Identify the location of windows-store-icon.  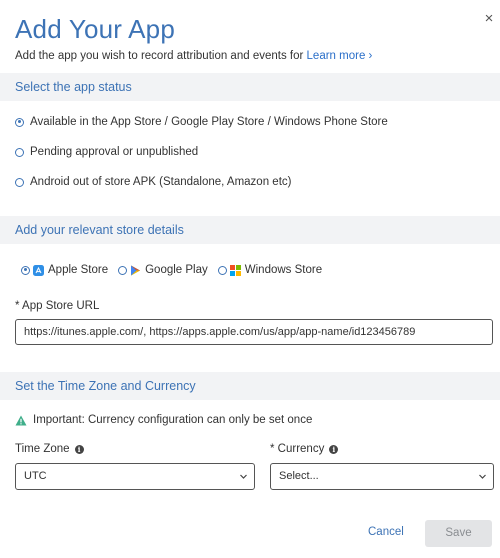
(235, 270).